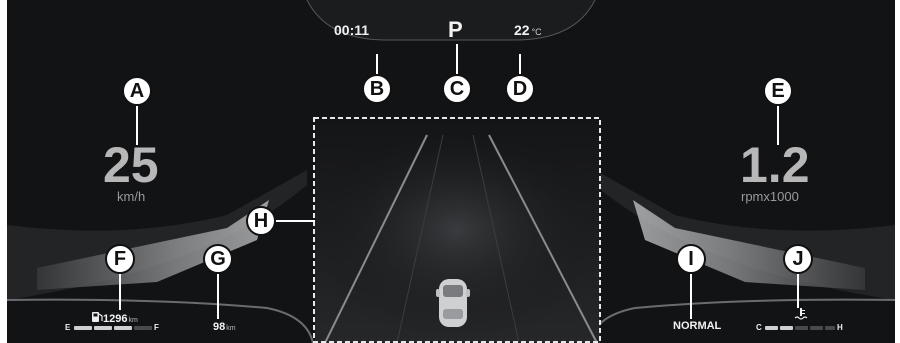 The image size is (900, 343). Describe the element at coordinates (218, 295) in the screenshot. I see `callout-leader-g` at that location.